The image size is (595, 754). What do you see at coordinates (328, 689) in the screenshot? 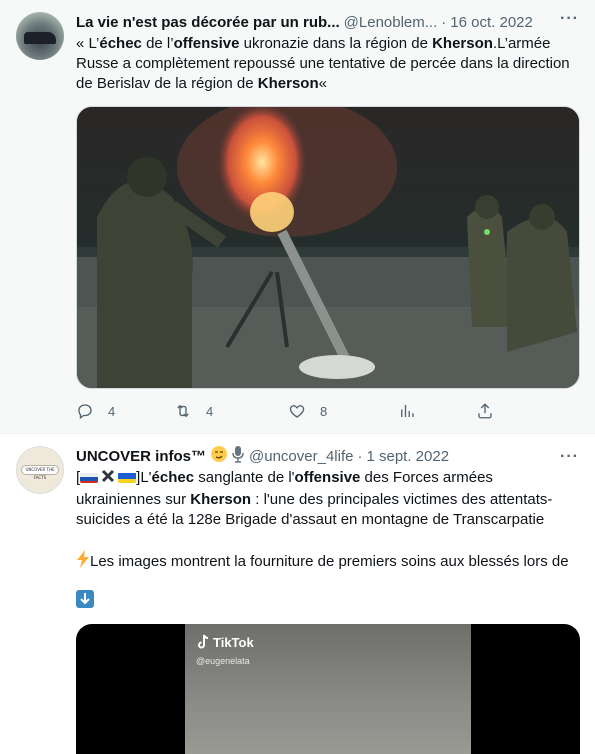
I see `tweet-video: TikTok @eugenelata` at bounding box center [328, 689].